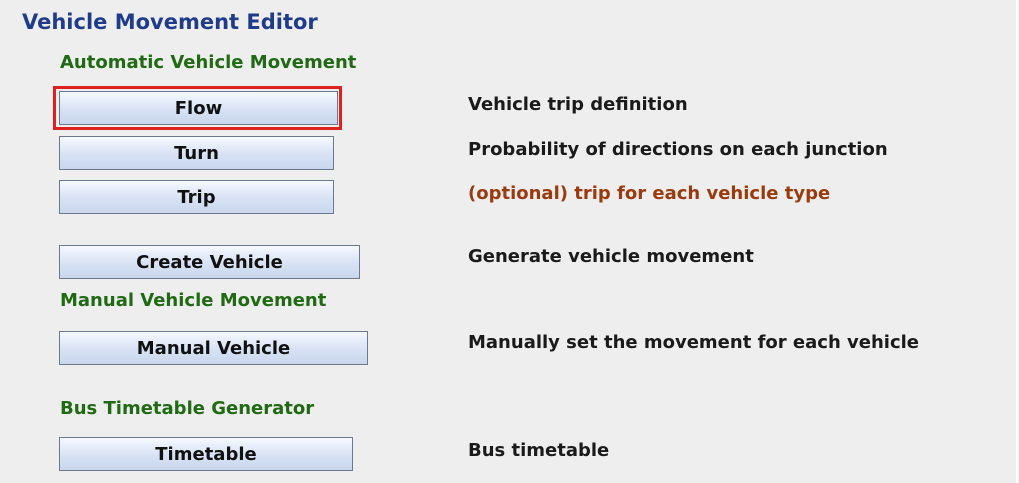  Describe the element at coordinates (213, 348) in the screenshot. I see `manual-vehicle-button: Manual Vehicle` at that location.